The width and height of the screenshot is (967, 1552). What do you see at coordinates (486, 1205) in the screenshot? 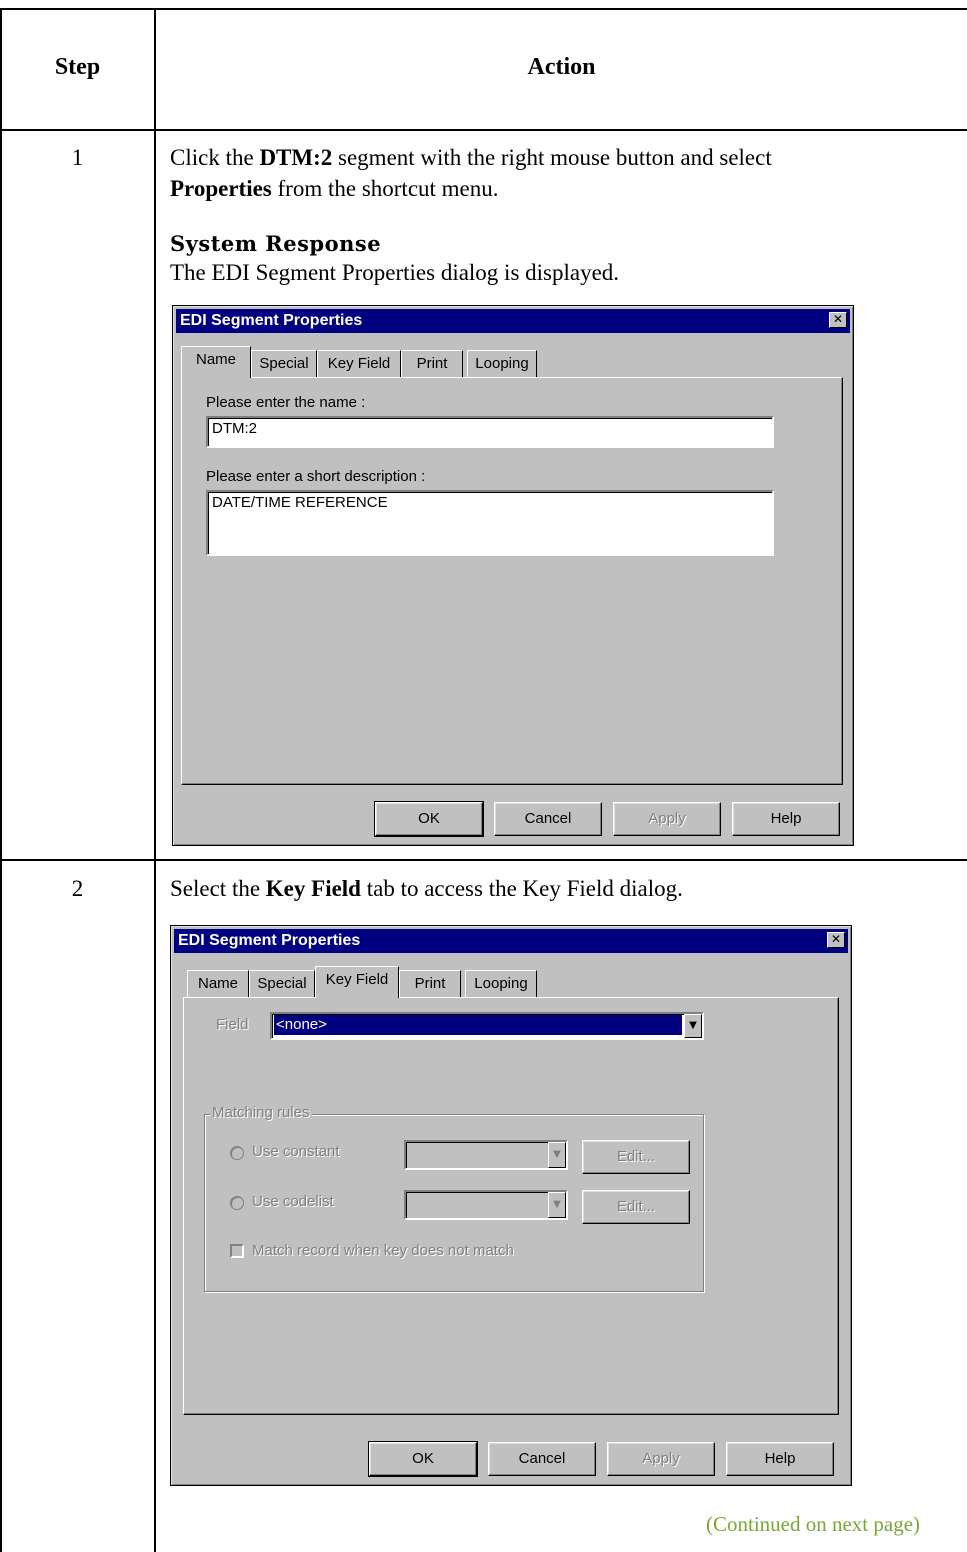
I see `codelist-select: ▼` at bounding box center [486, 1205].